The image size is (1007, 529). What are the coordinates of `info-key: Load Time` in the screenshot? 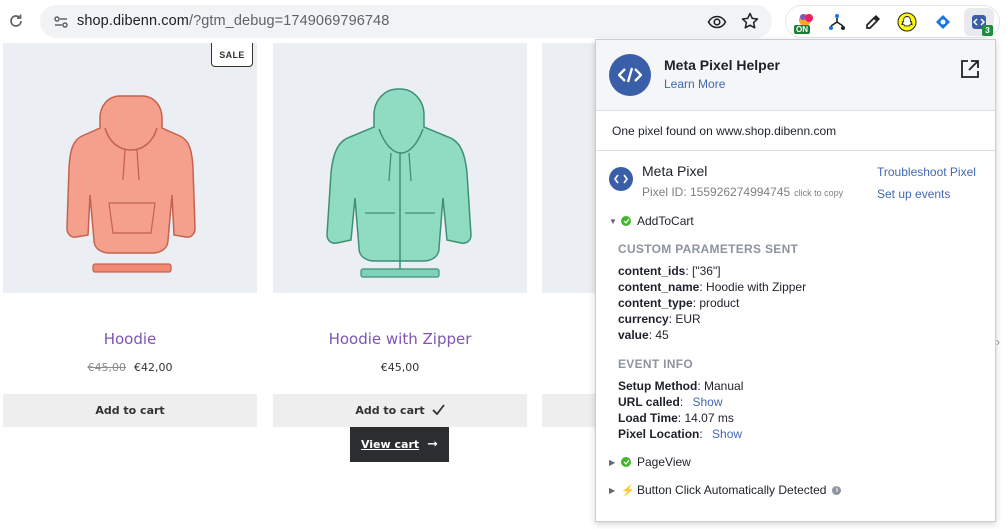 It's located at (648, 418).